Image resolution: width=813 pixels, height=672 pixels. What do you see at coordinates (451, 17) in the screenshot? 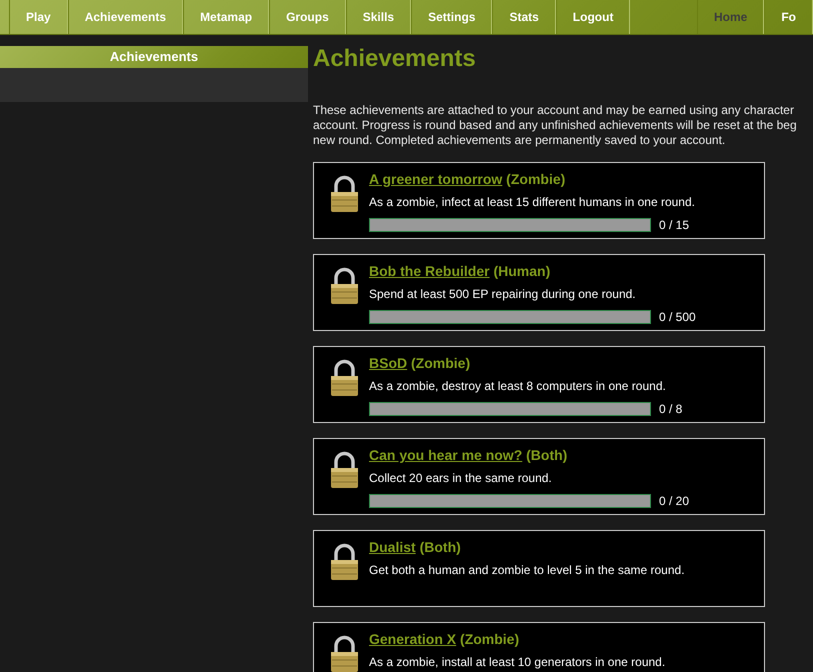
I see `nav-tab: Settings` at bounding box center [451, 17].